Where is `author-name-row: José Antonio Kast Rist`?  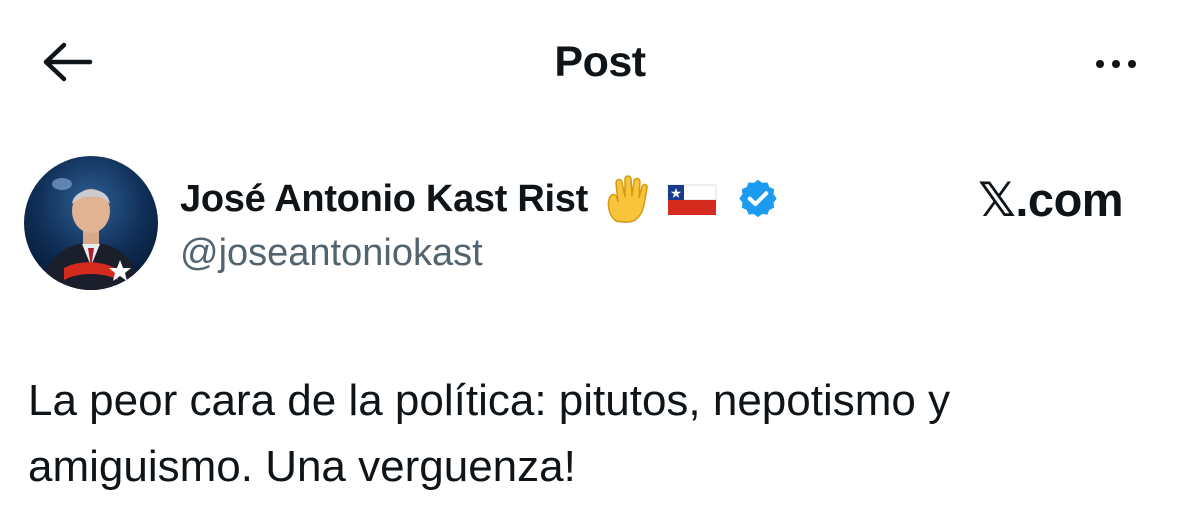 author-name-row: José Antonio Kast Rist is located at coordinates (480, 199).